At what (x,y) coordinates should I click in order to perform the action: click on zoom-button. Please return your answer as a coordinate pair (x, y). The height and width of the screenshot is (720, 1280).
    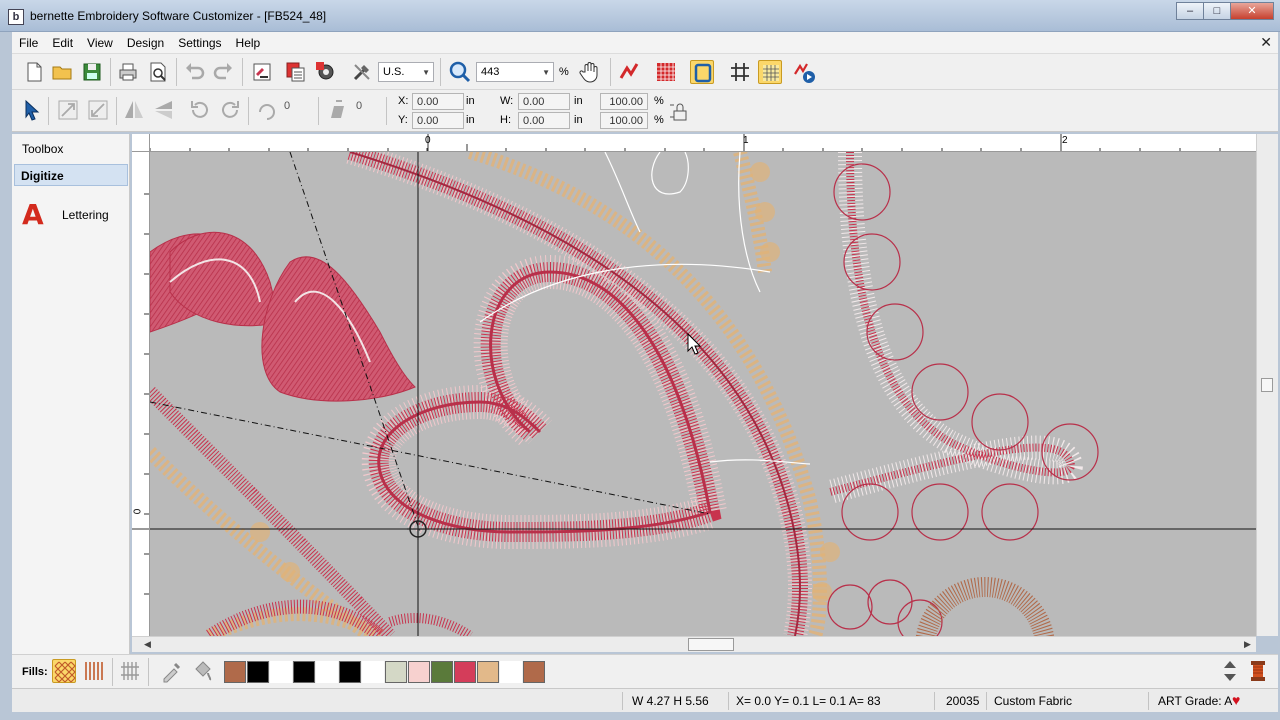
    Looking at the image, I should click on (460, 72).